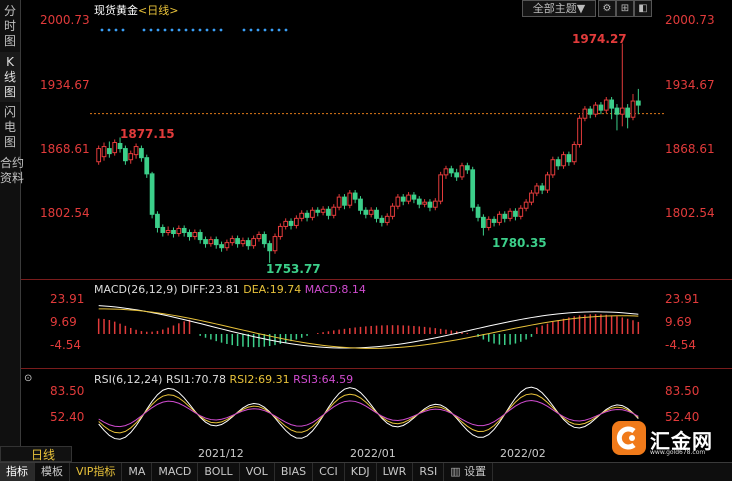  I want to click on tab-lightning: 闪电图, so click(10, 128).